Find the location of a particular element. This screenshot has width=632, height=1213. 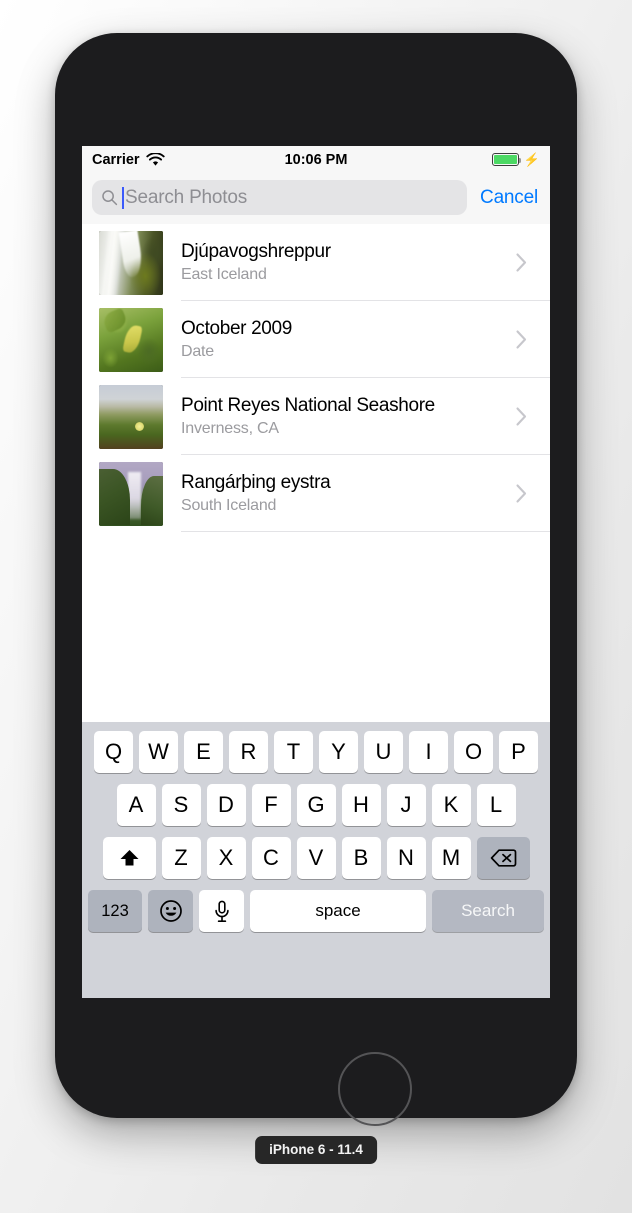

result-title: Point Reyes National Seashore is located at coordinates (308, 405).